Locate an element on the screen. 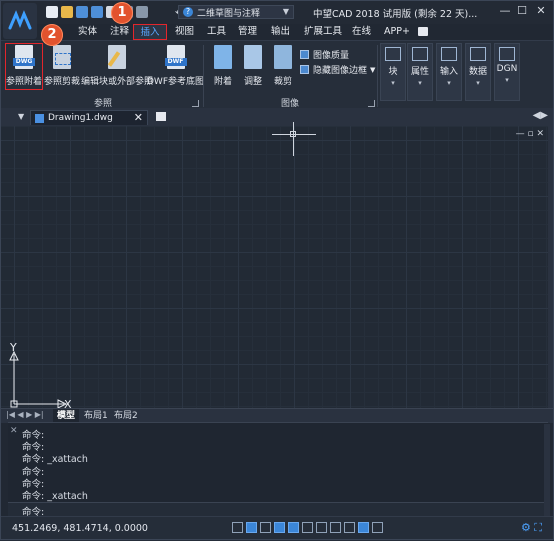  hide-image-frame-button: 隐藏图像边框 ▼ is located at coordinates (337, 69).